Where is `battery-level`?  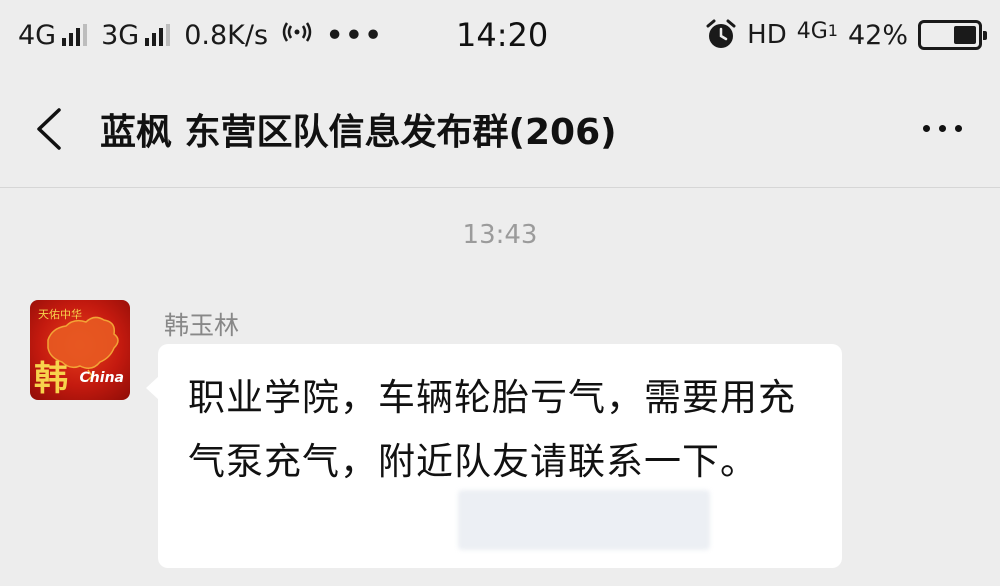 battery-level is located at coordinates (965, 35).